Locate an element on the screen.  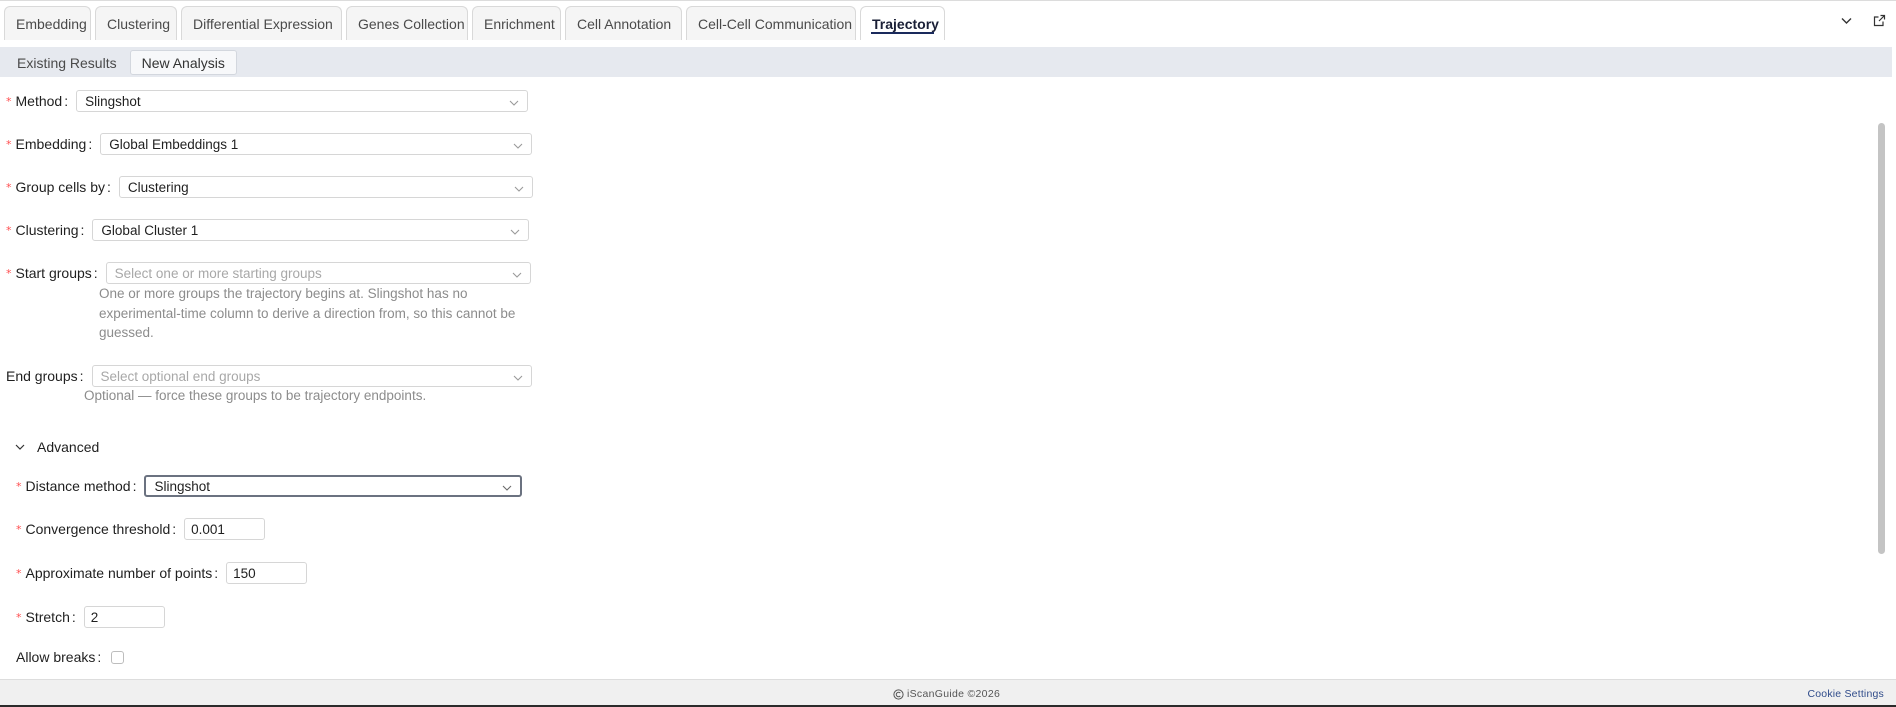
tab-label: Differential Expression is located at coordinates (263, 23).